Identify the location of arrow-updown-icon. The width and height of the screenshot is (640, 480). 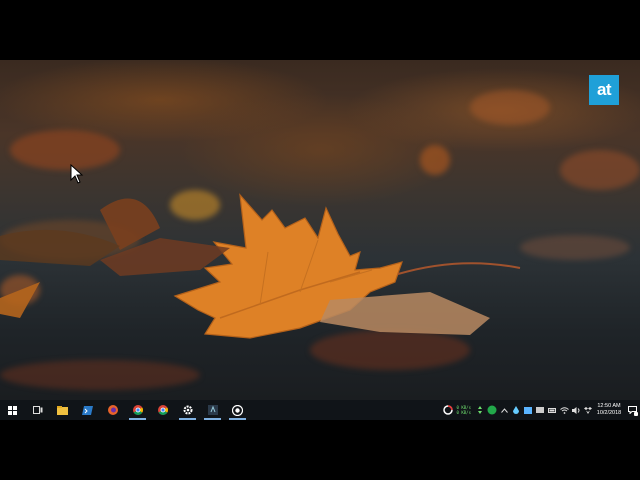
(480, 410).